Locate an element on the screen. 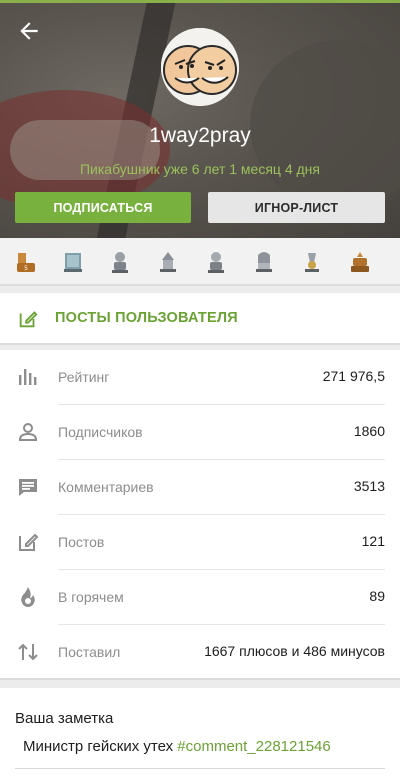  comment-icon is located at coordinates (28, 487).